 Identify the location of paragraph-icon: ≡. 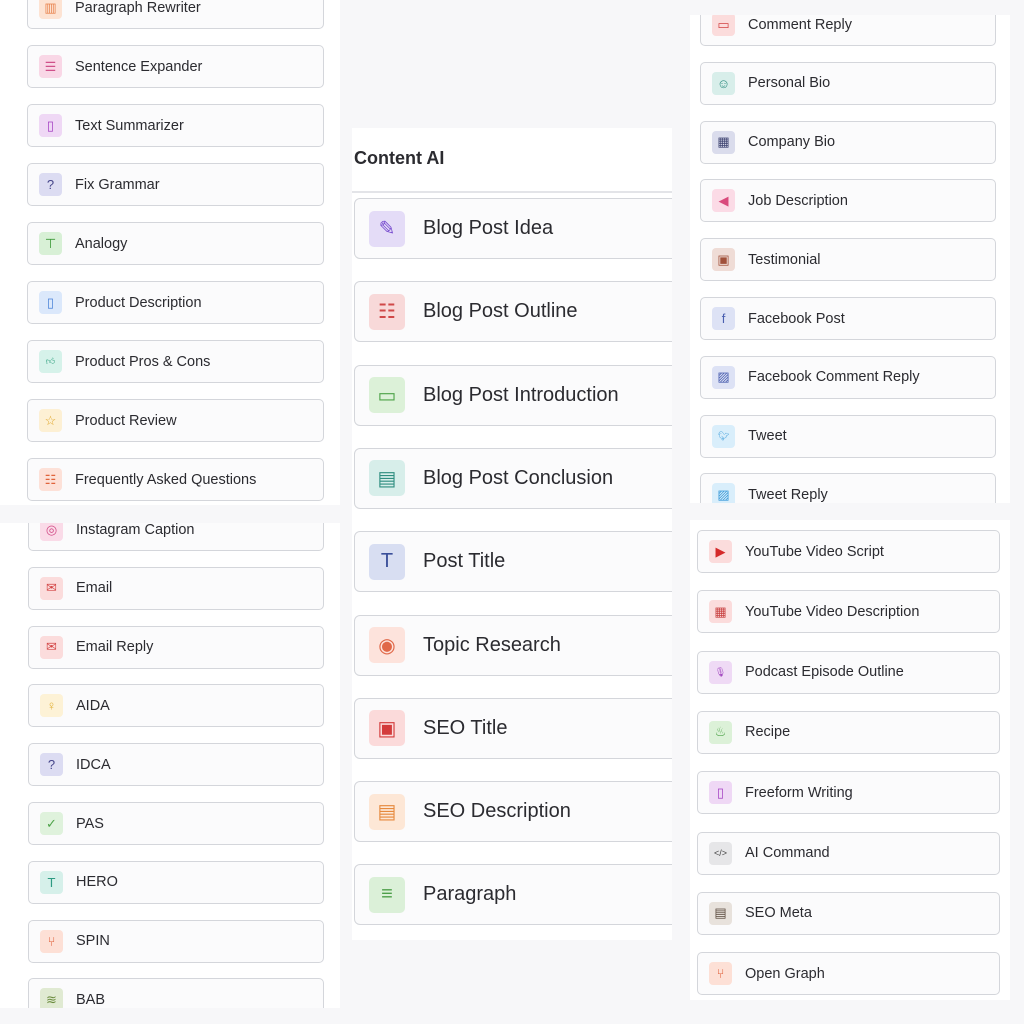
(387, 894).